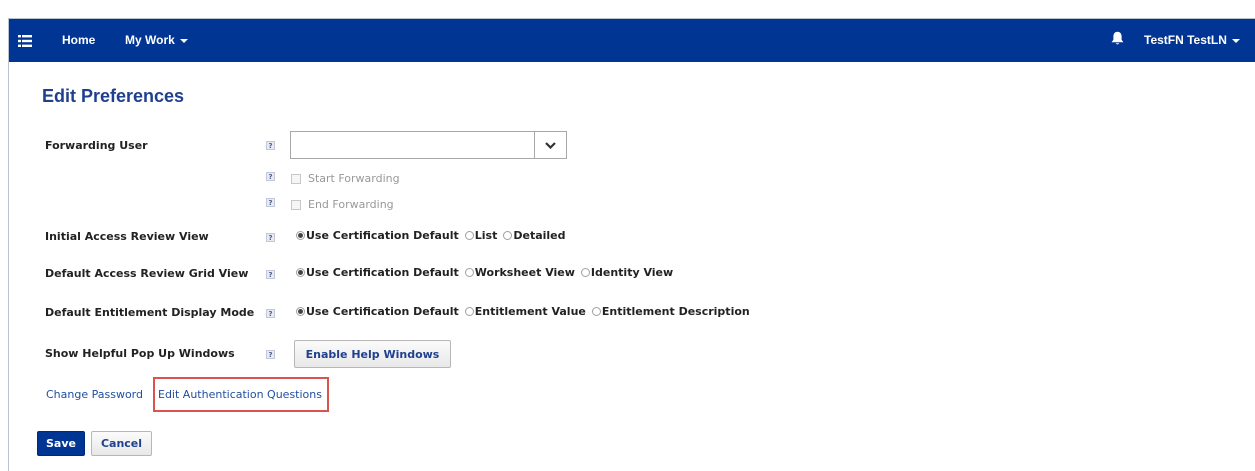 This screenshot has width=1255, height=471. Describe the element at coordinates (1117, 38) in the screenshot. I see `bell-icon` at that location.